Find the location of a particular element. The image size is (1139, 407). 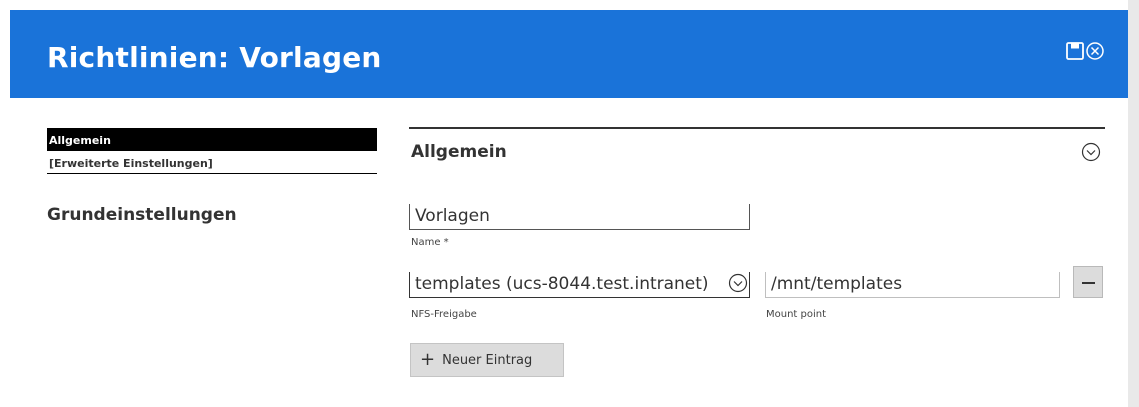

plus-icon: + is located at coordinates (428, 359).